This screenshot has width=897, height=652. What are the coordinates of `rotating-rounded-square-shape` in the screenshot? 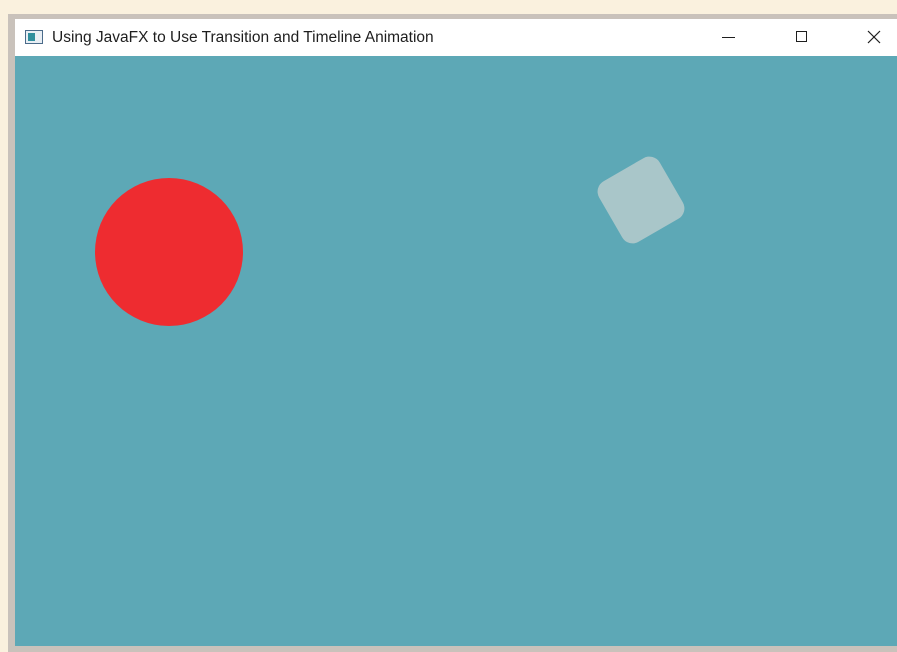 It's located at (641, 200).